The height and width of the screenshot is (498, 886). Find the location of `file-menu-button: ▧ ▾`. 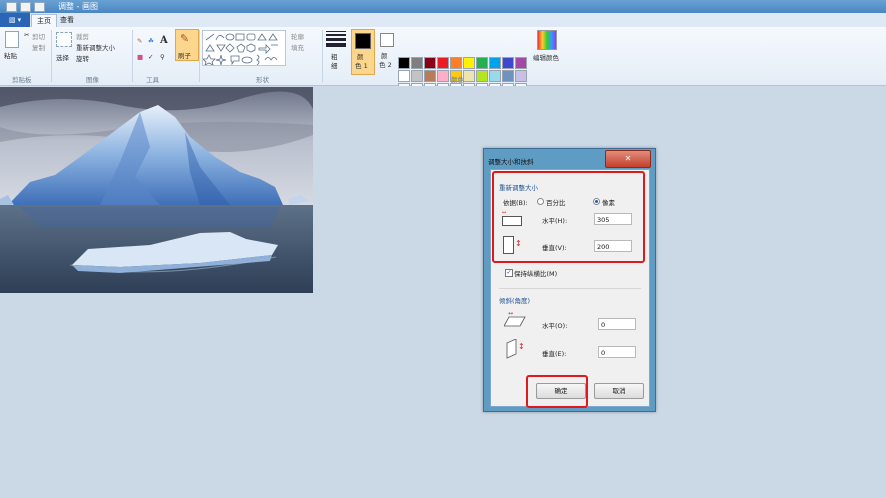

file-menu-button: ▧ ▾ is located at coordinates (15, 20).